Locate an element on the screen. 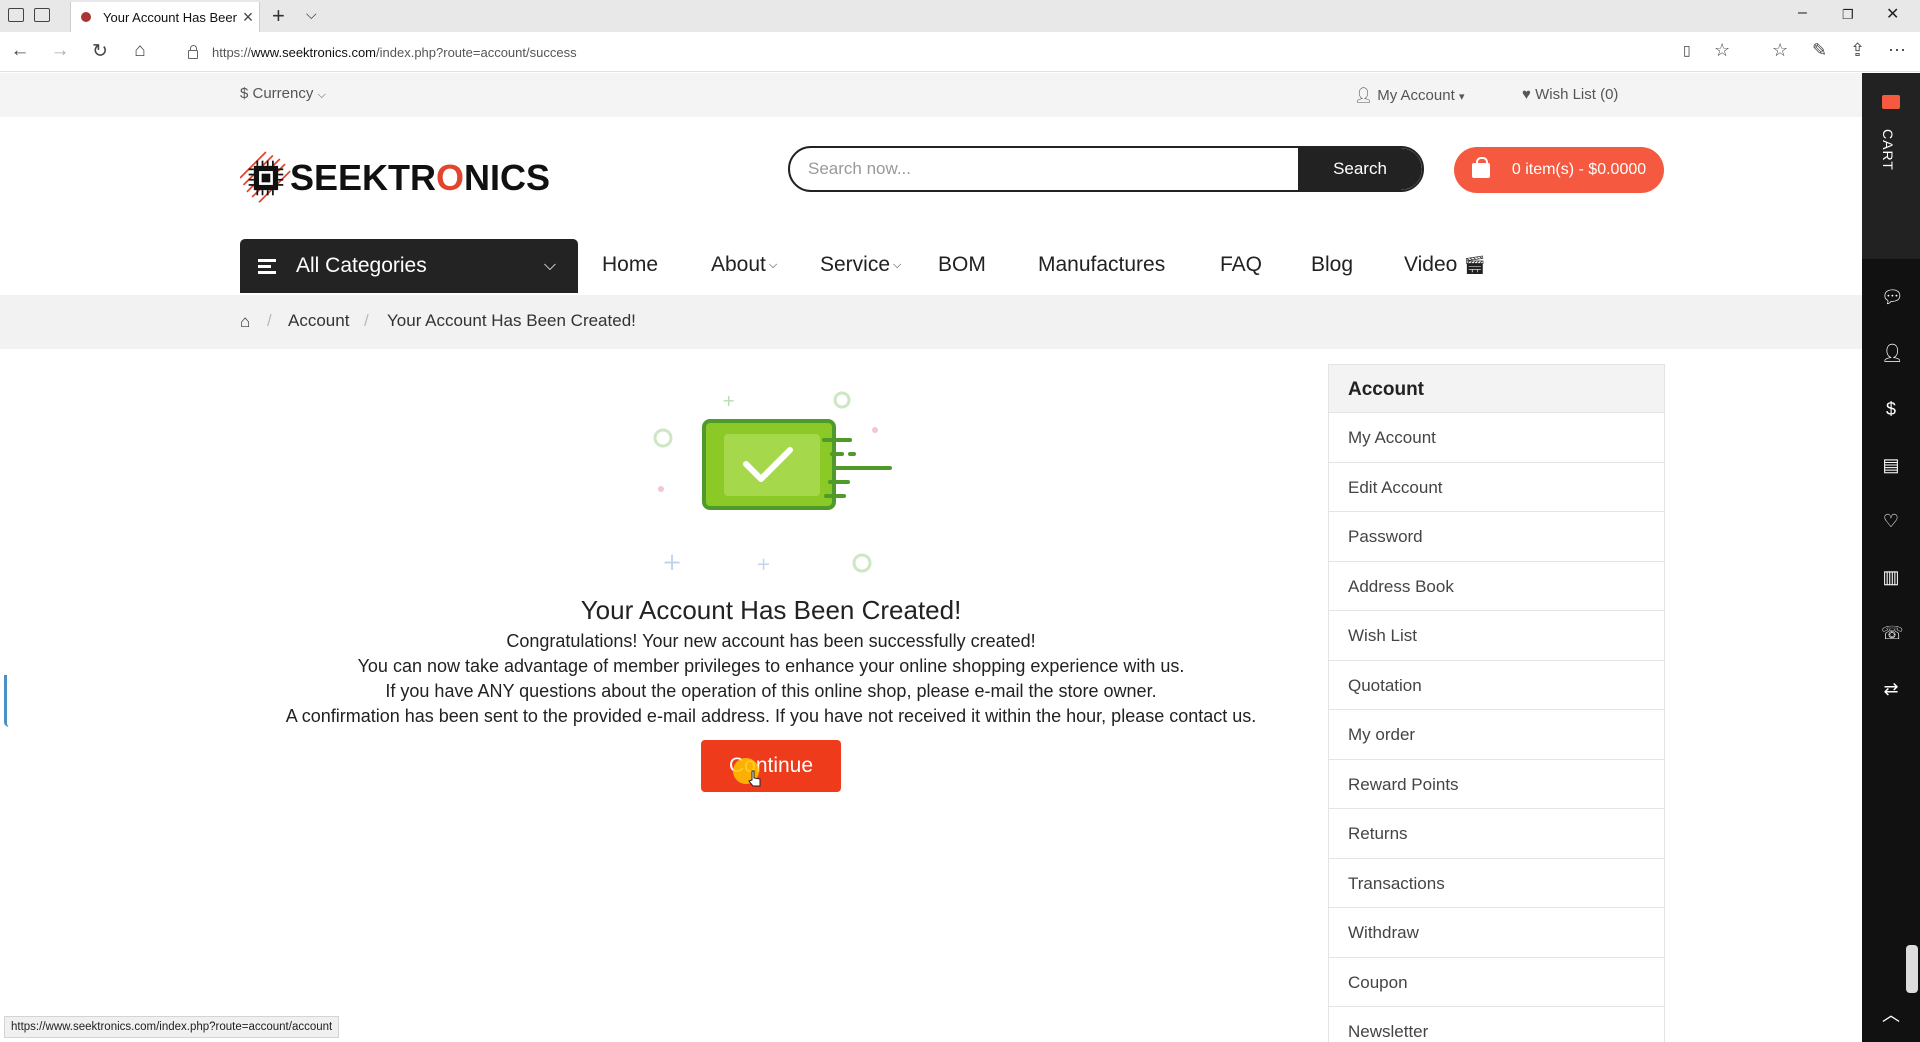 This screenshot has width=1920, height=1042. account-sidebar-heading: Account is located at coordinates (1496, 389).